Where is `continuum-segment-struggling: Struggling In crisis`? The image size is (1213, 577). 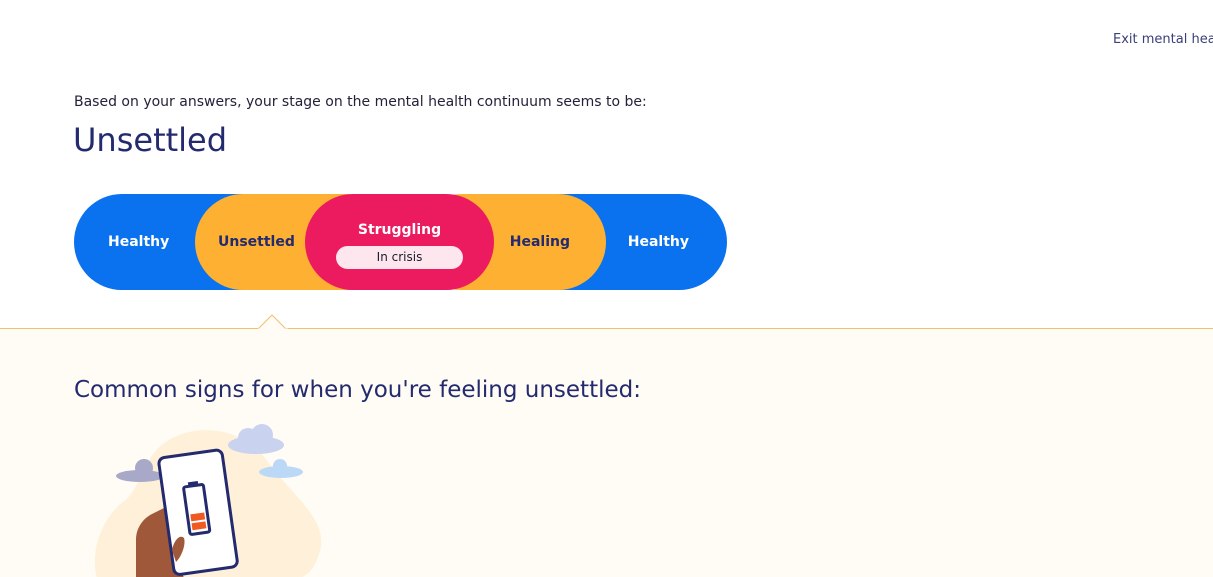 continuum-segment-struggling: Struggling In crisis is located at coordinates (399, 242).